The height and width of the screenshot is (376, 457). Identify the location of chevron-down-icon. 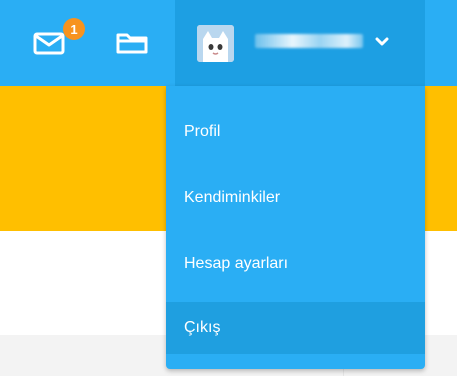
(382, 41).